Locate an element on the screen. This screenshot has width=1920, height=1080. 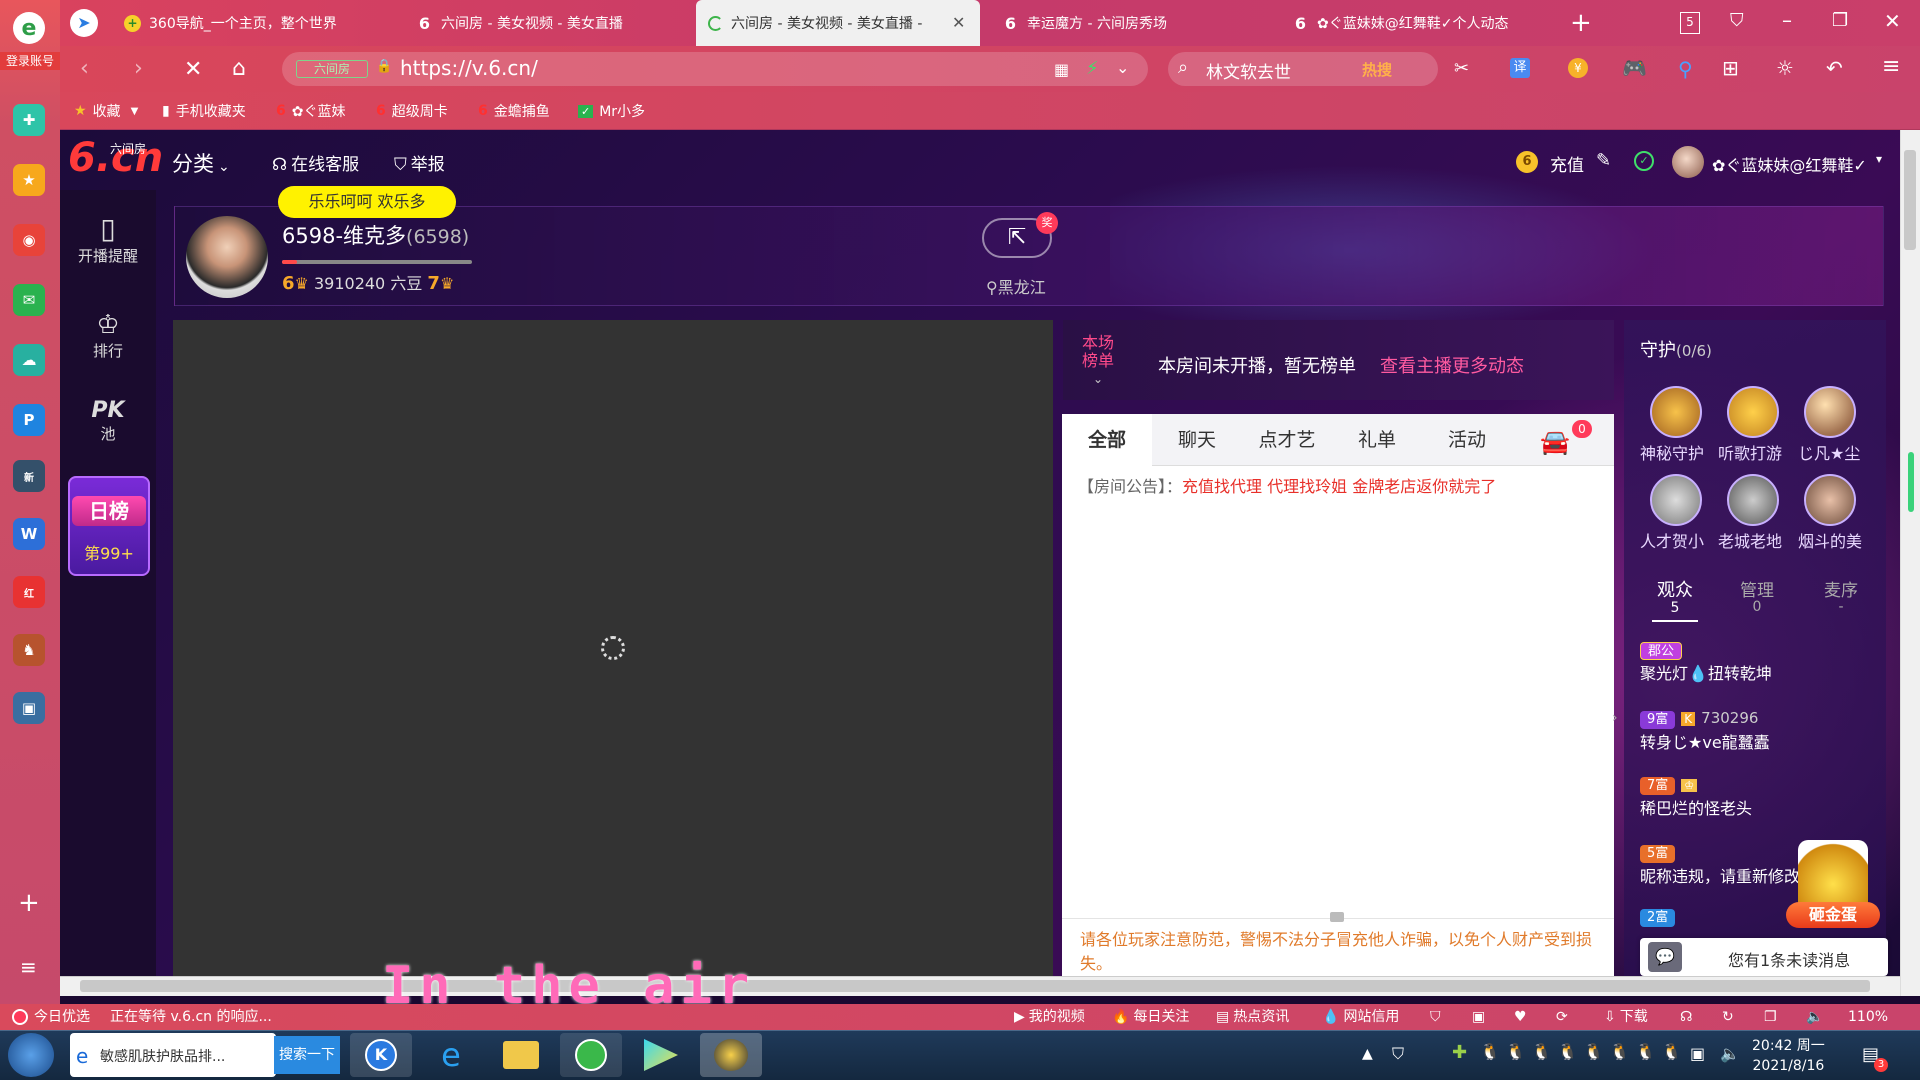
broadcast-remind: ▯ 开播提醒 is located at coordinates (108, 239).